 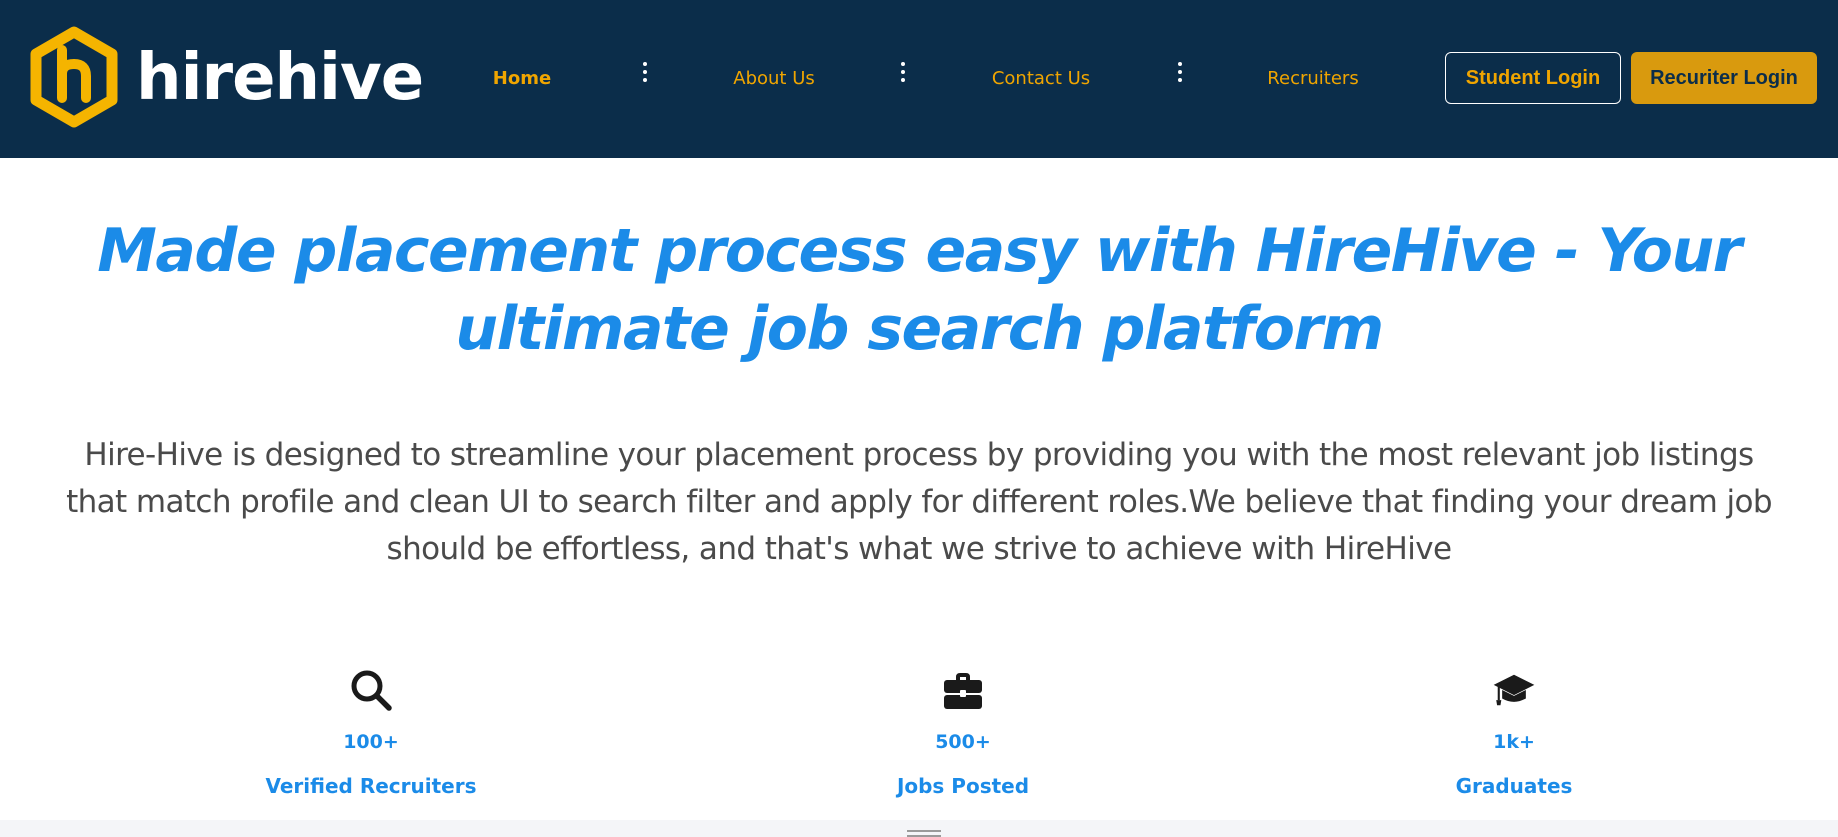 I want to click on nav-contact-us: Contact Us, so click(x=1041, y=78).